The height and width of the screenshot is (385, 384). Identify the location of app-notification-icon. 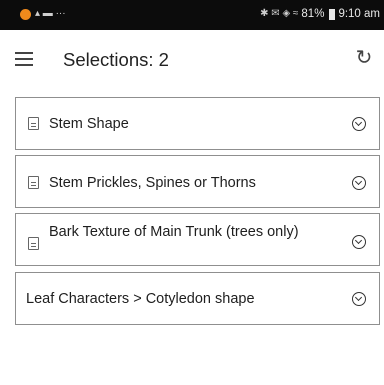
(25, 14).